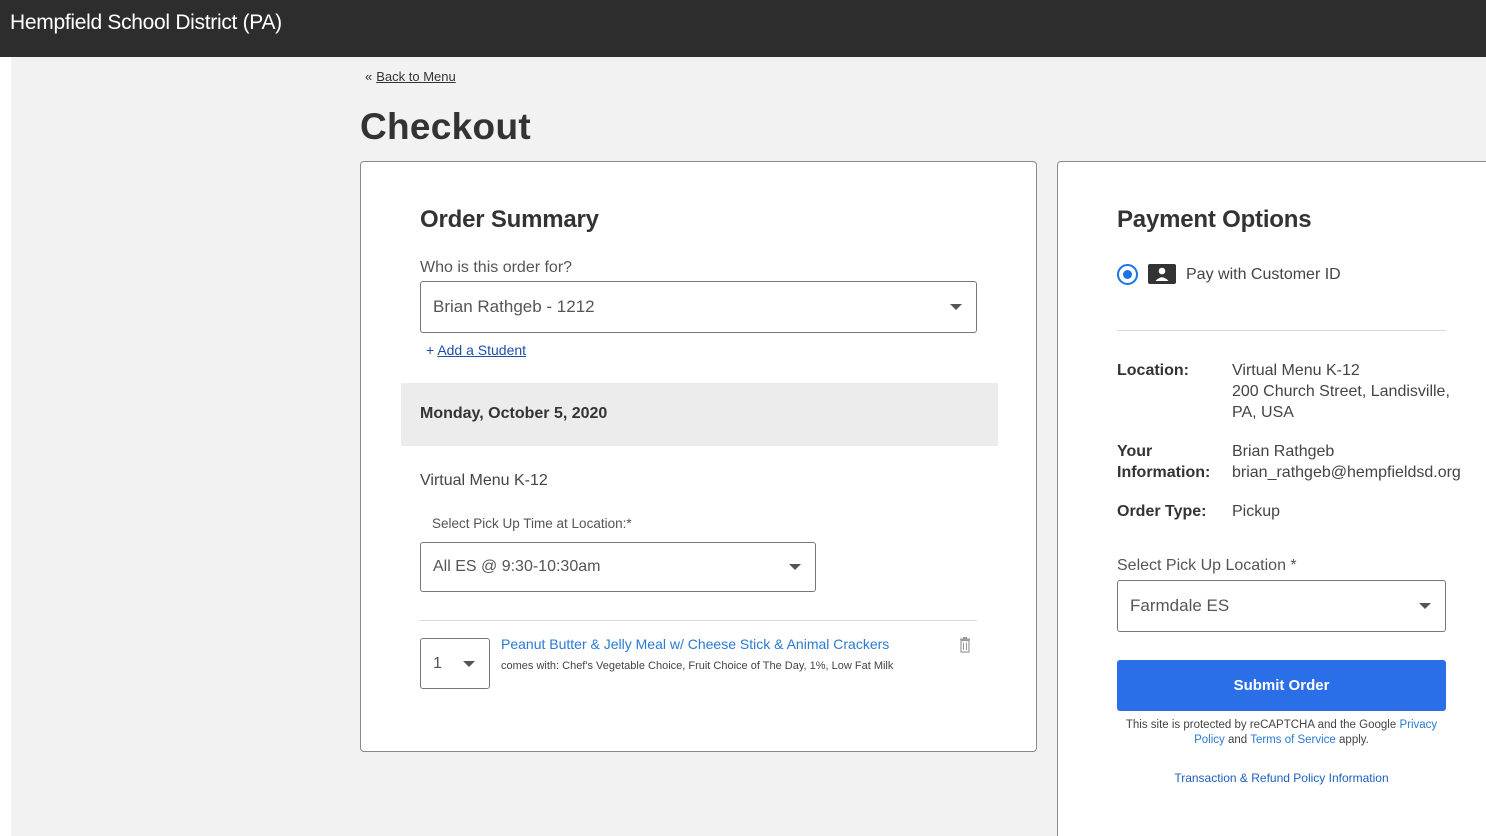 Image resolution: width=1486 pixels, height=836 pixels. What do you see at coordinates (698, 620) in the screenshot?
I see `item-divider` at bounding box center [698, 620].